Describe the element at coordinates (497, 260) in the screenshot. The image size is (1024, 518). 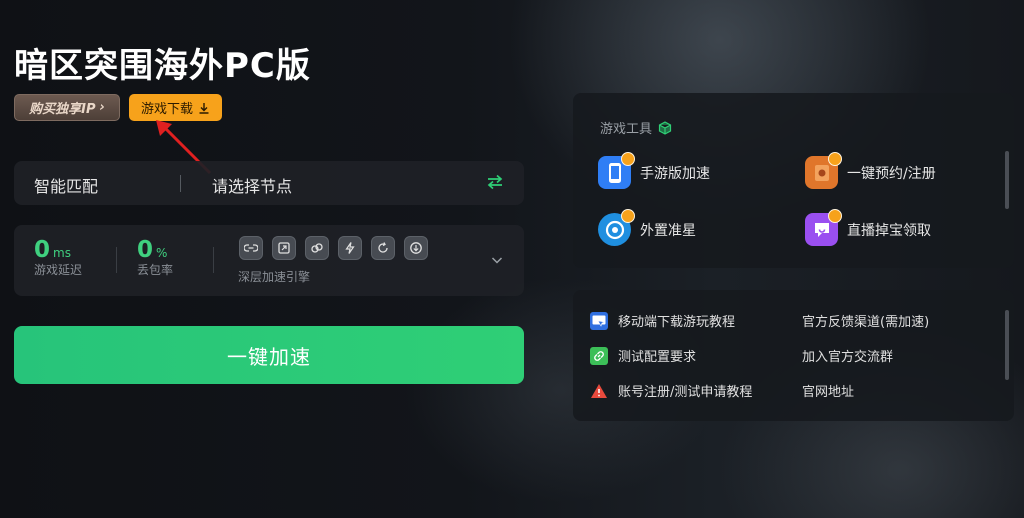
I see `chevron-down-icon` at that location.